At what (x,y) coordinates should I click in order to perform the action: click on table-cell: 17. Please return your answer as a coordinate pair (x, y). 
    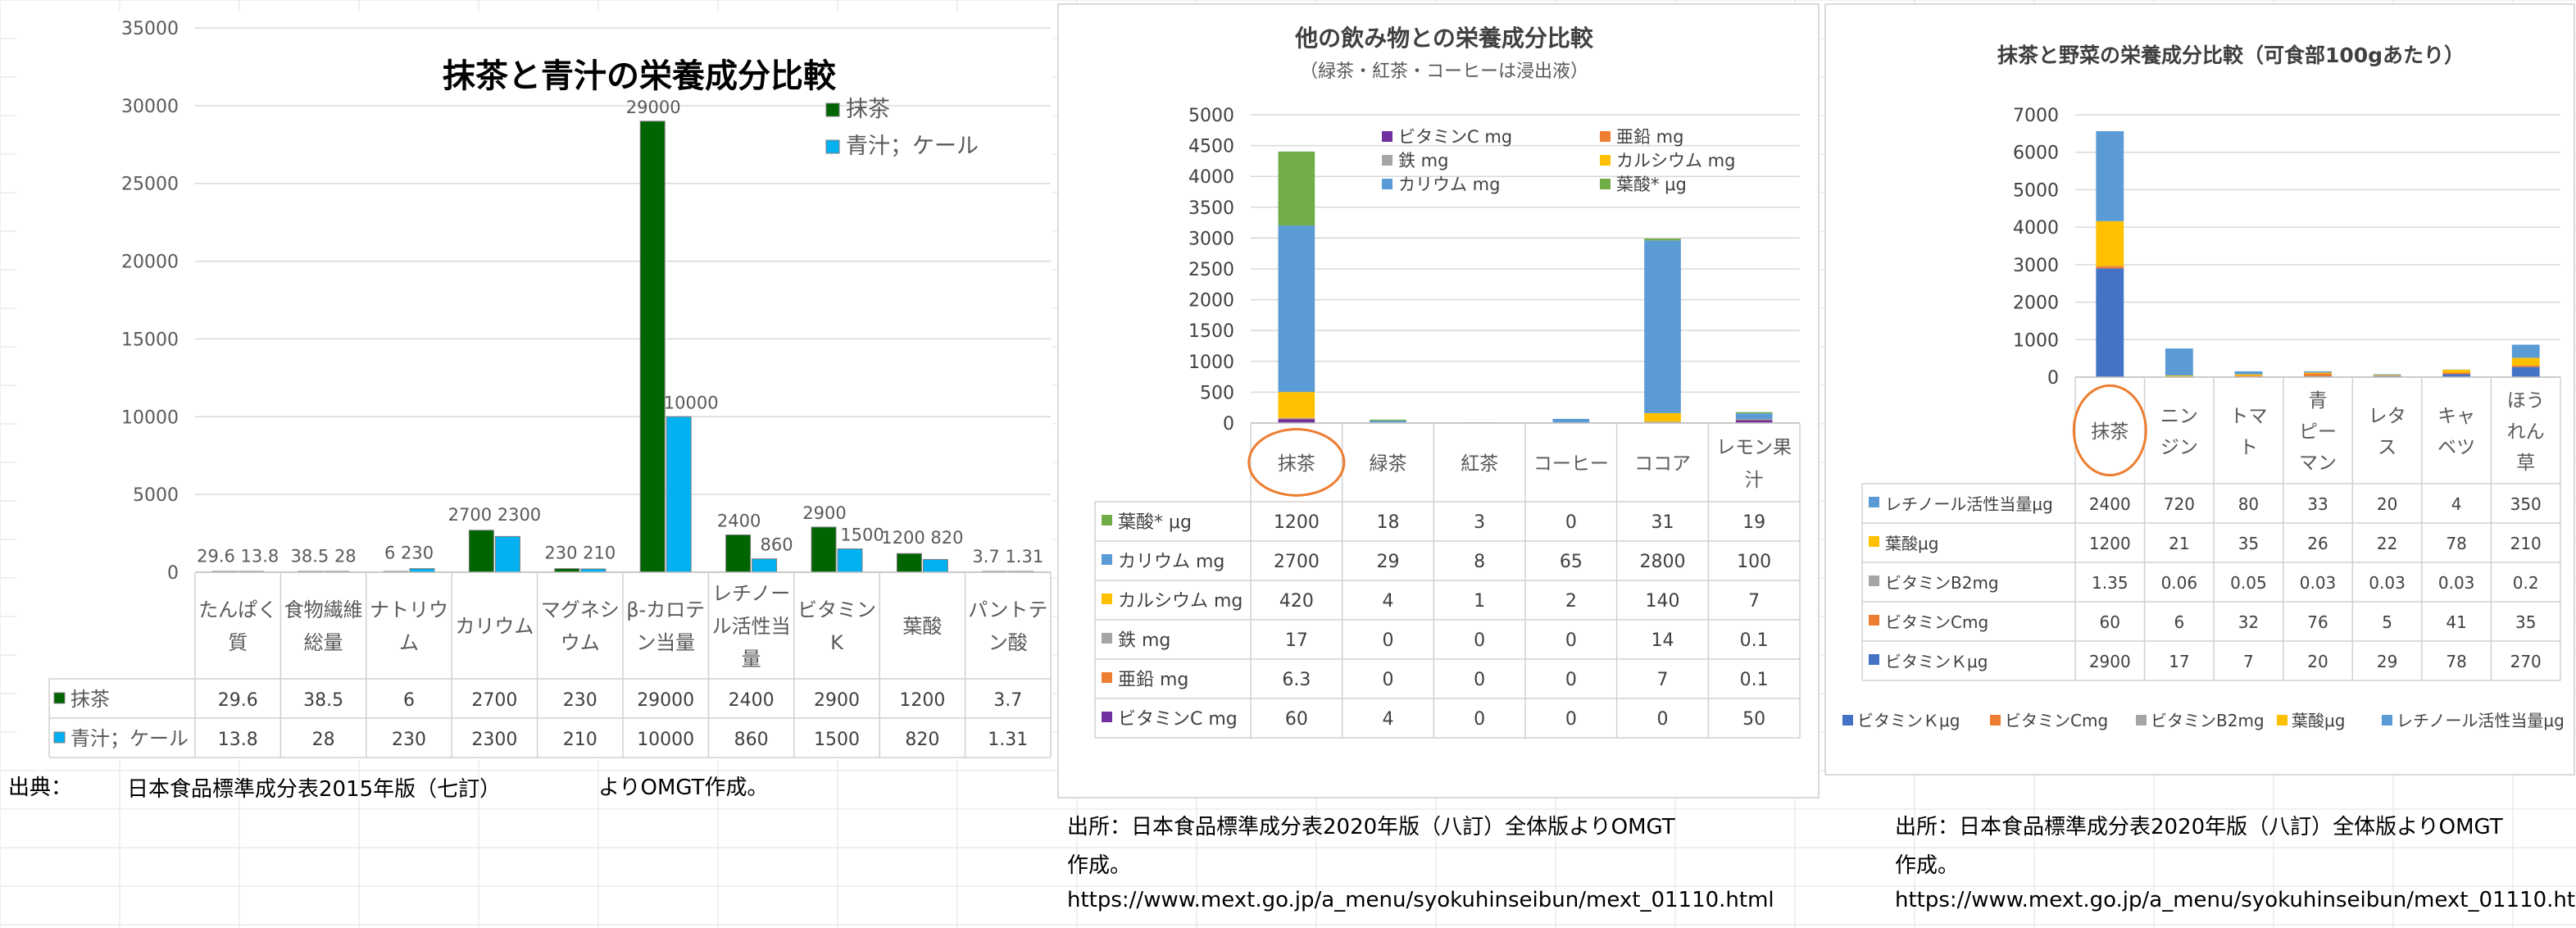
    Looking at the image, I should click on (1296, 640).